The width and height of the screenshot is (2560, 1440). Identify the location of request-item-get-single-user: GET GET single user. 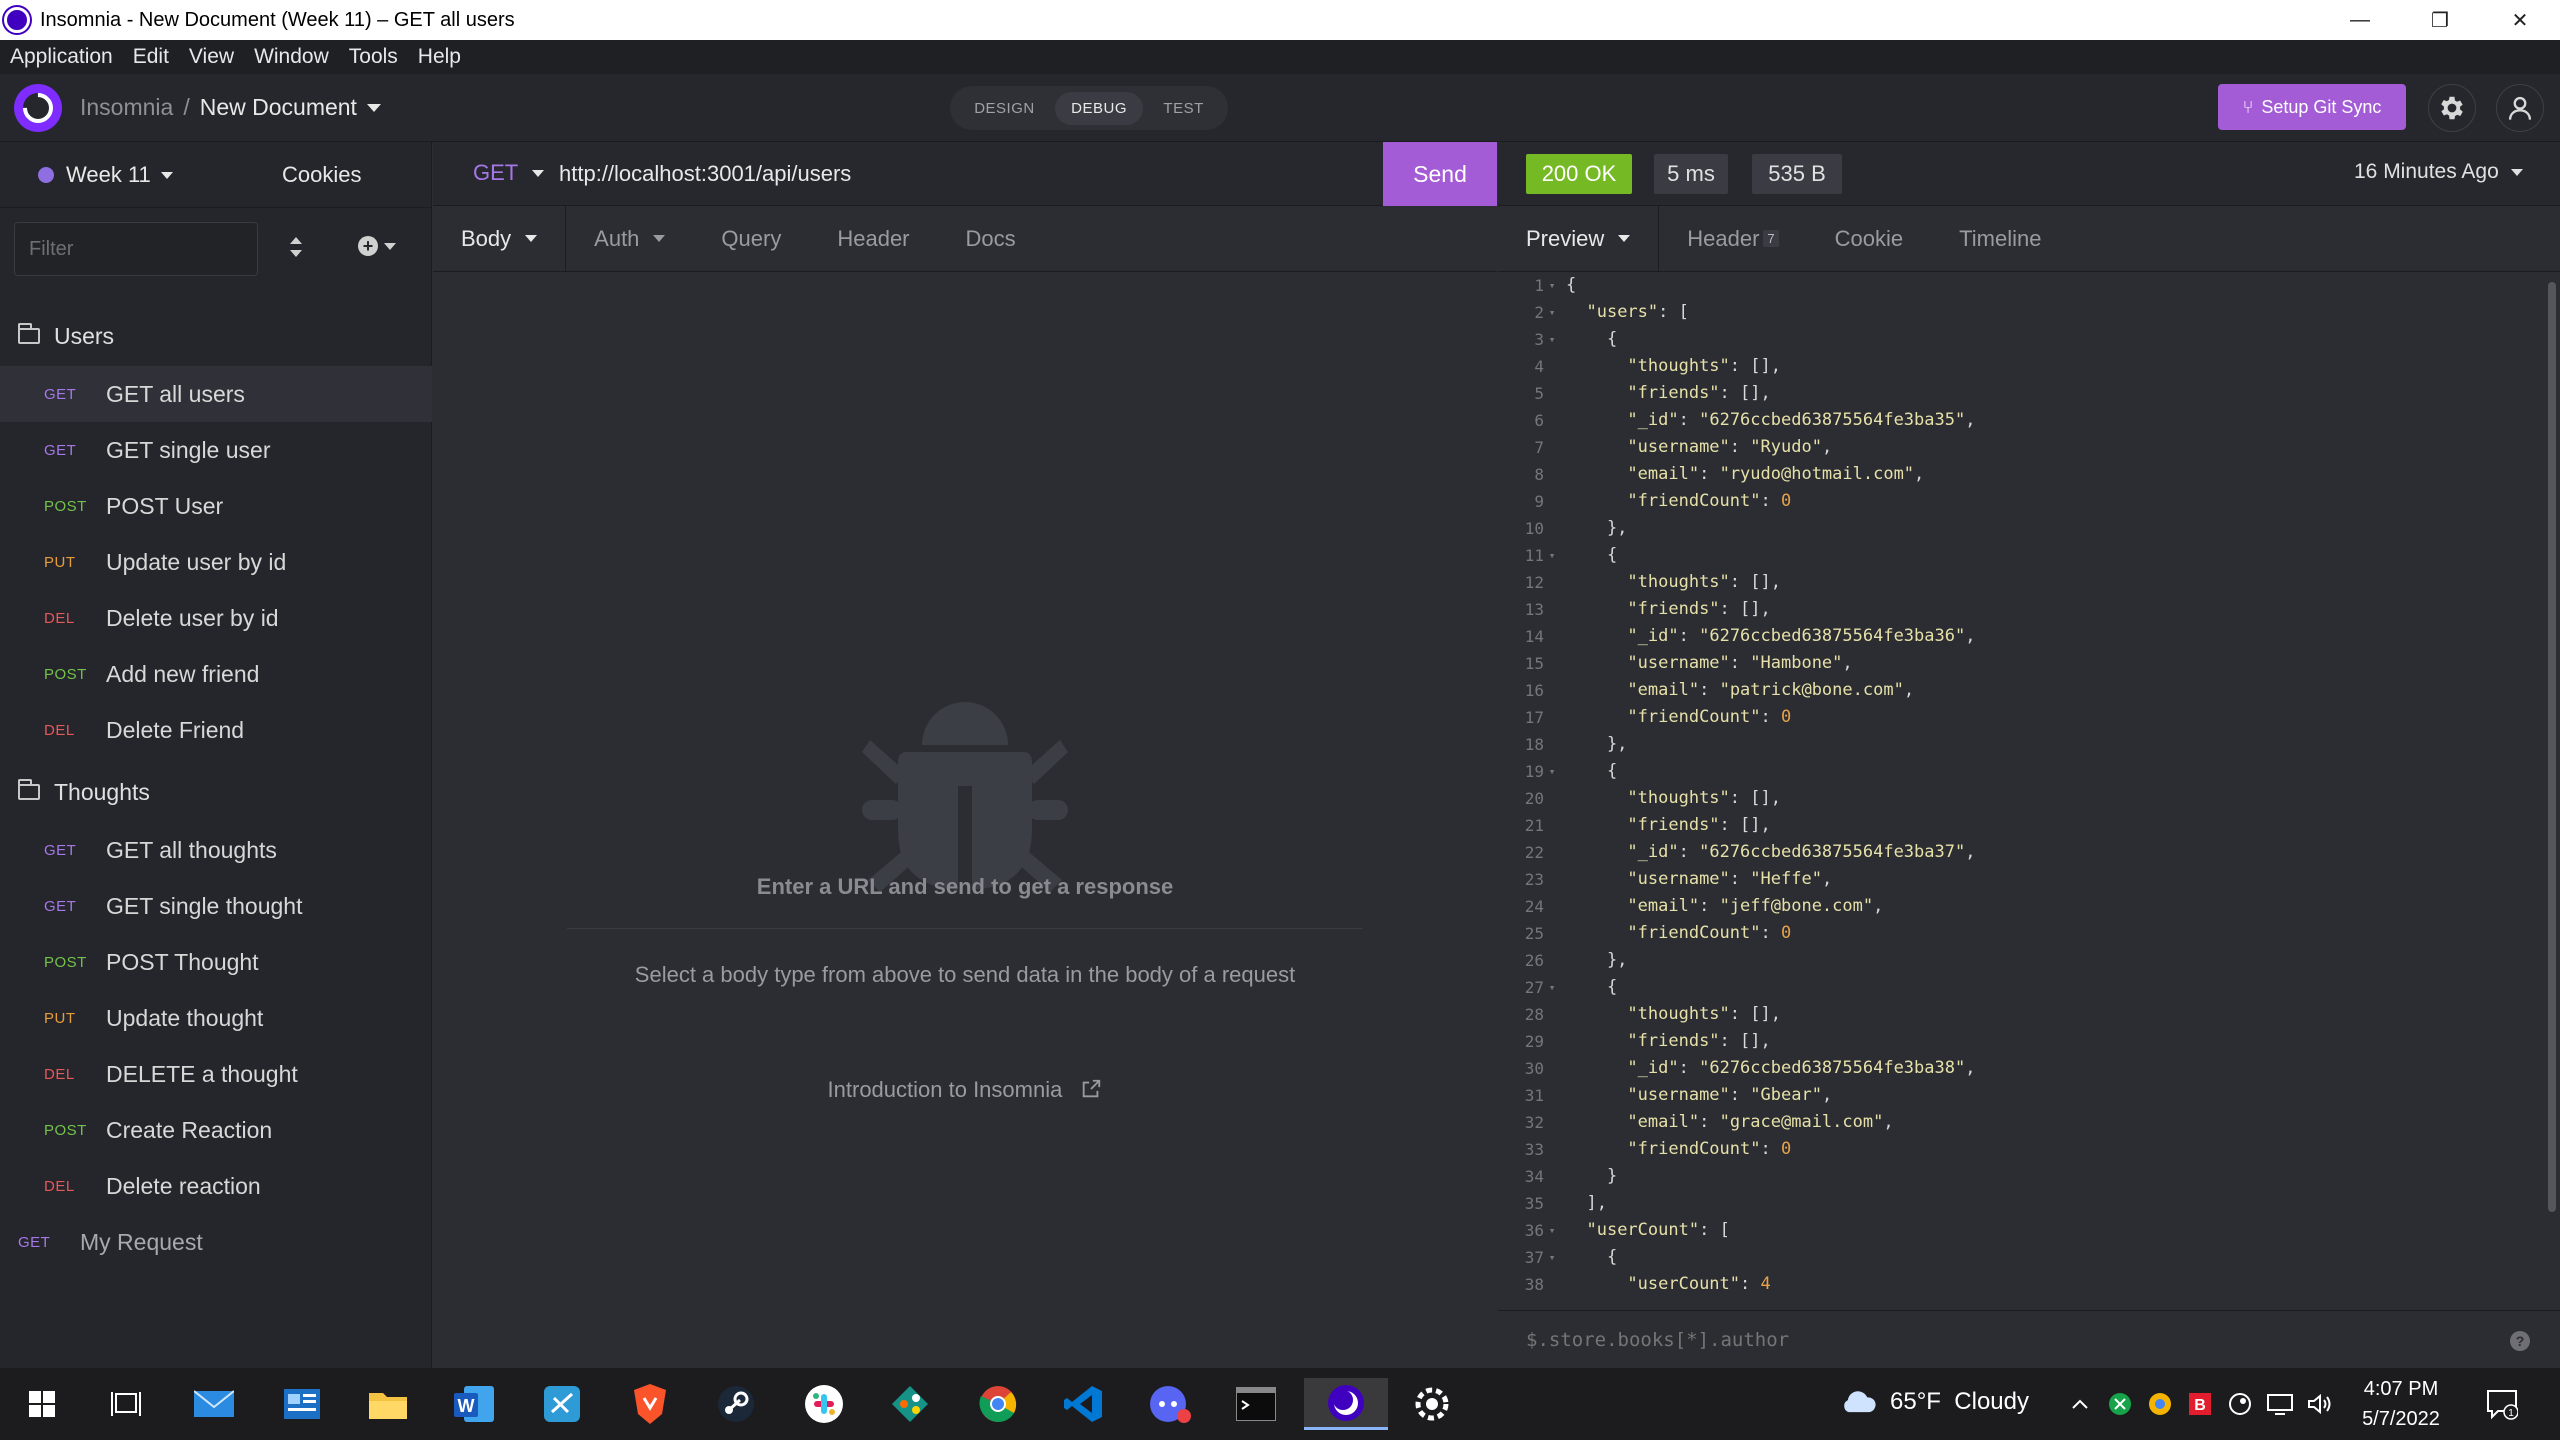
(216, 450).